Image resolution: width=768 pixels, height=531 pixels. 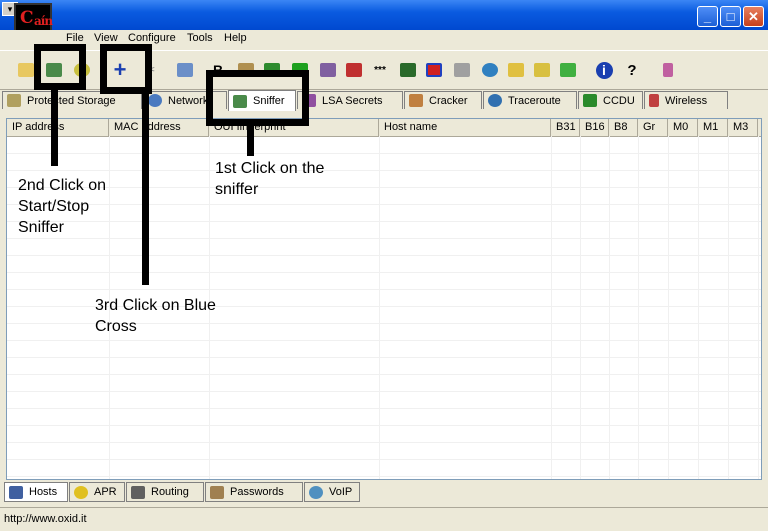 What do you see at coordinates (623, 127) in the screenshot?
I see `col-b8: B8` at bounding box center [623, 127].